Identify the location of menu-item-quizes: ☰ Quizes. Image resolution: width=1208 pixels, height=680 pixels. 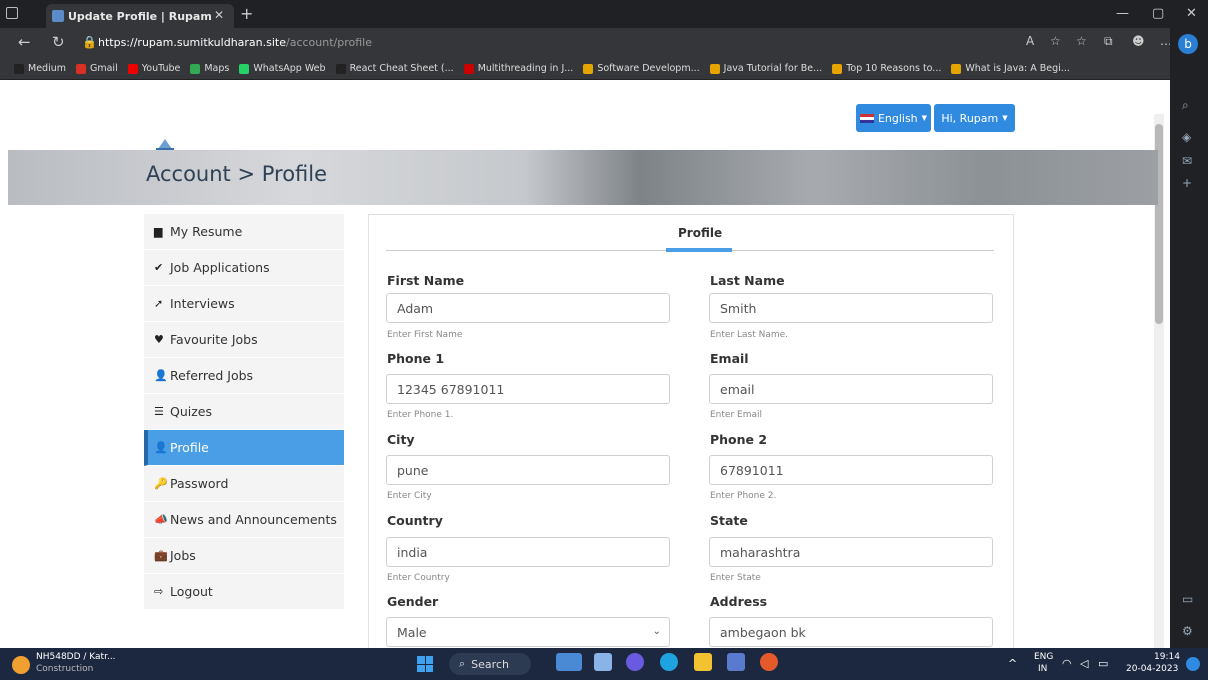
(244, 412).